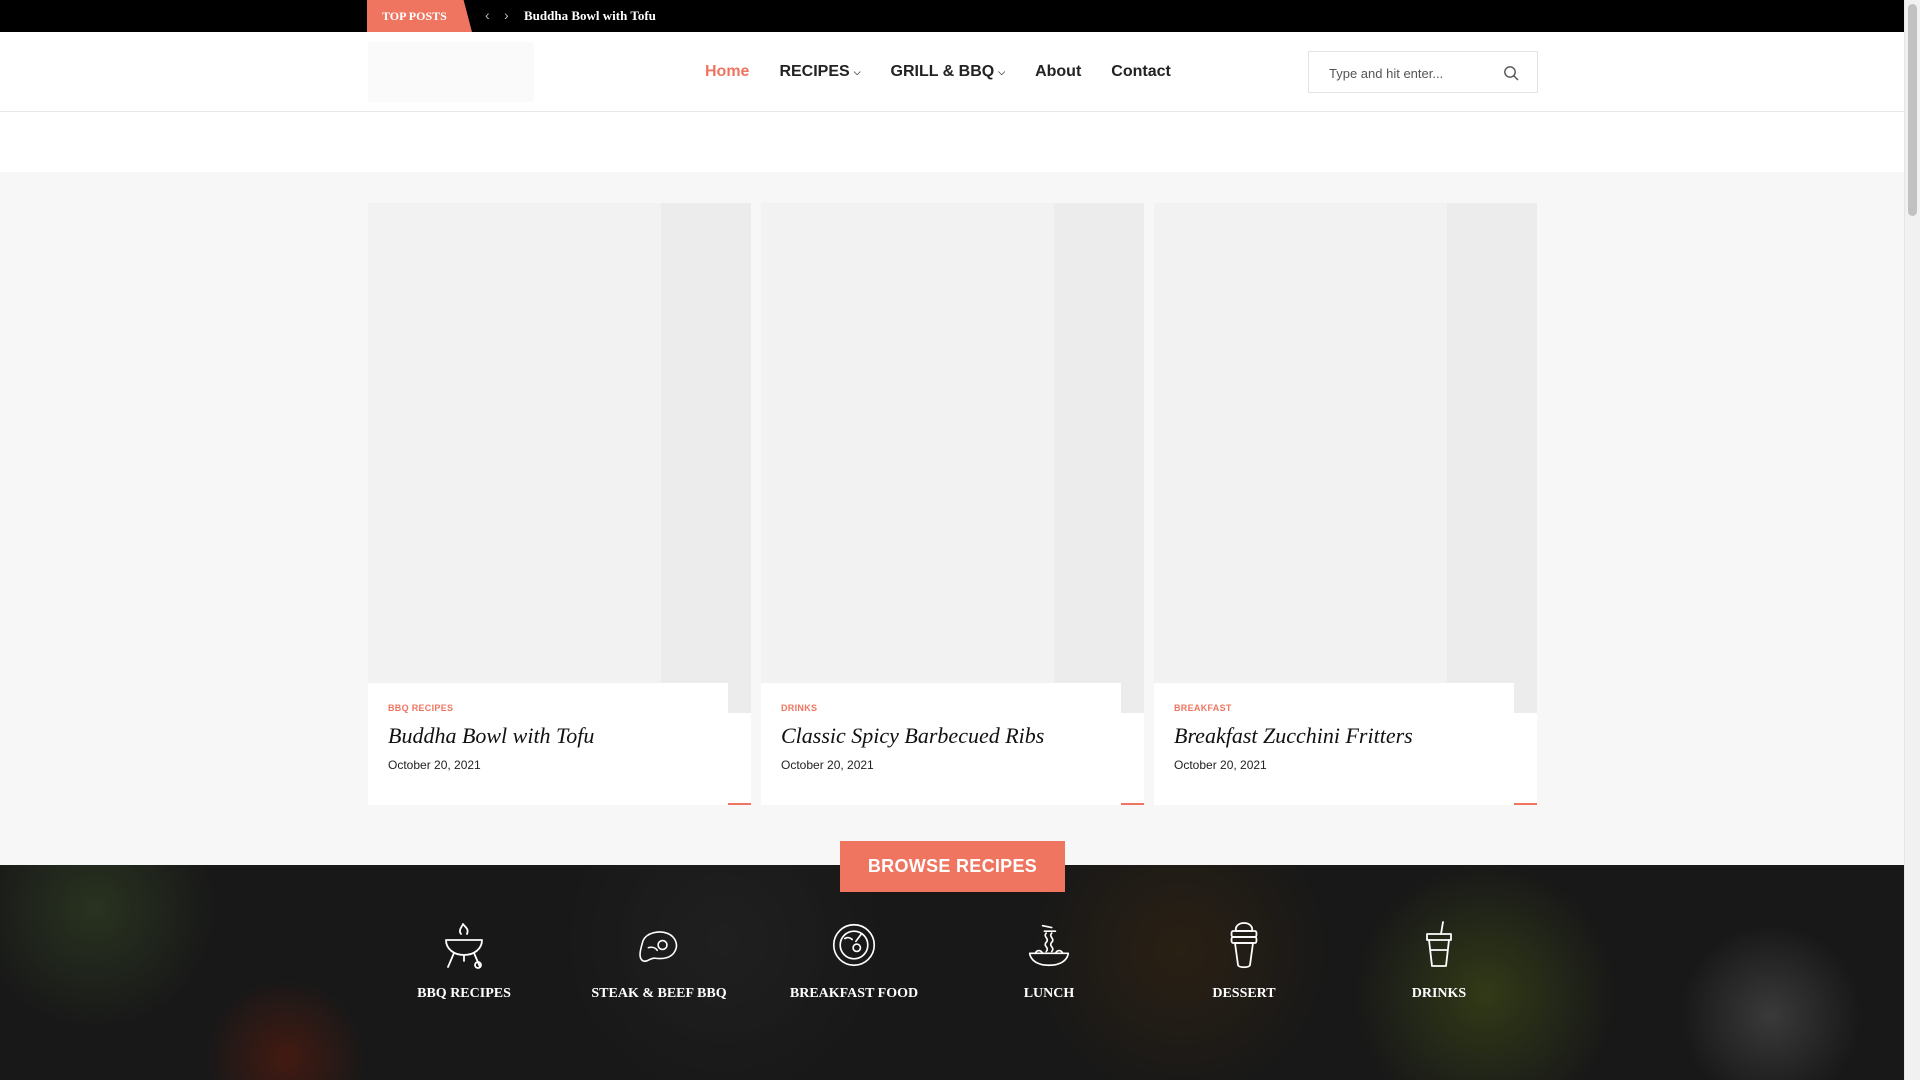  What do you see at coordinates (952, 866) in the screenshot?
I see `browse-recipes-button: BROWSE RECIPES` at bounding box center [952, 866].